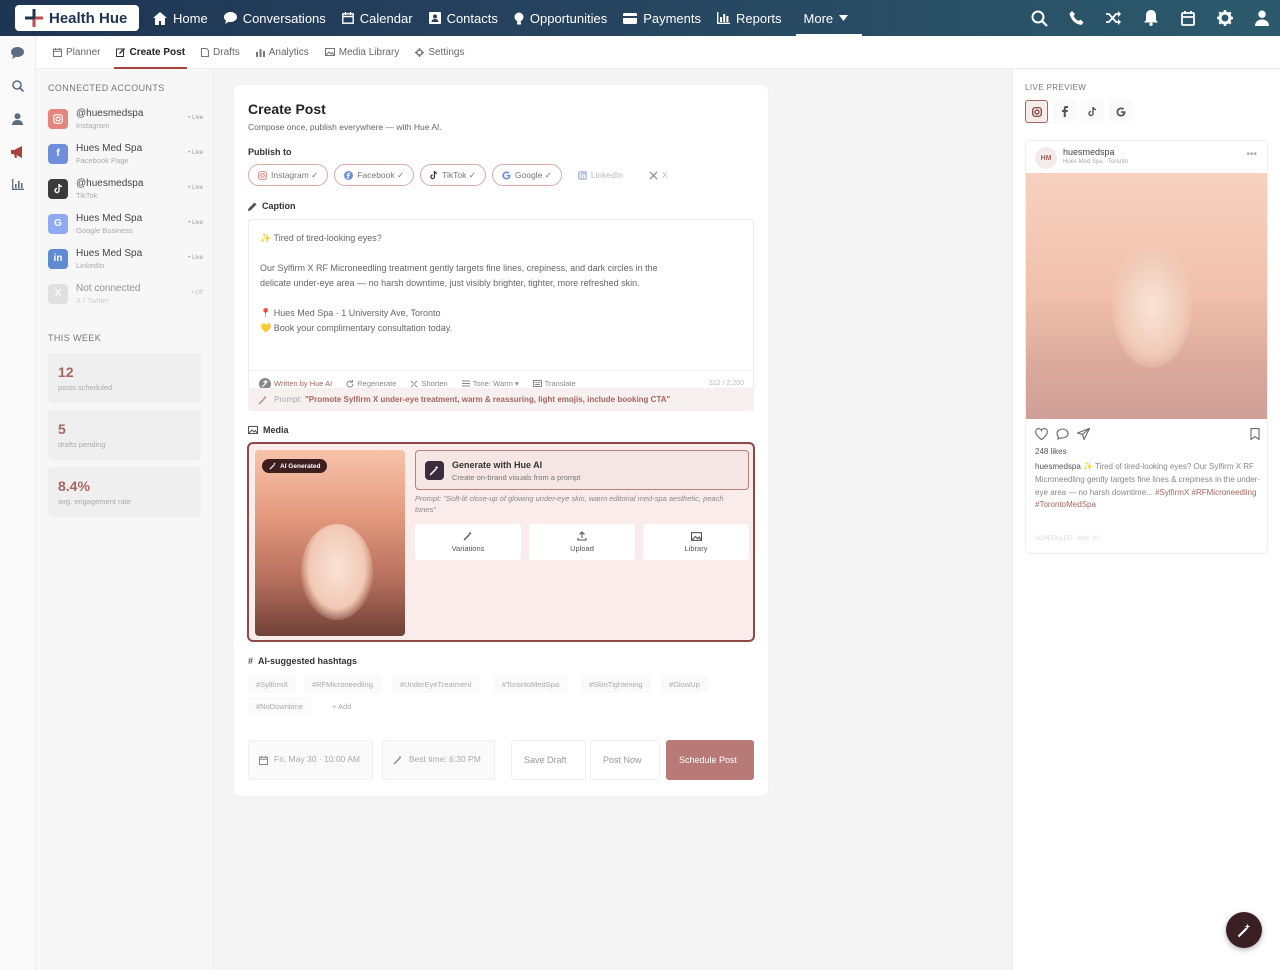 The width and height of the screenshot is (1280, 970). I want to click on date-picker: Fri, May 30 · 10:00 AM, so click(310, 760).